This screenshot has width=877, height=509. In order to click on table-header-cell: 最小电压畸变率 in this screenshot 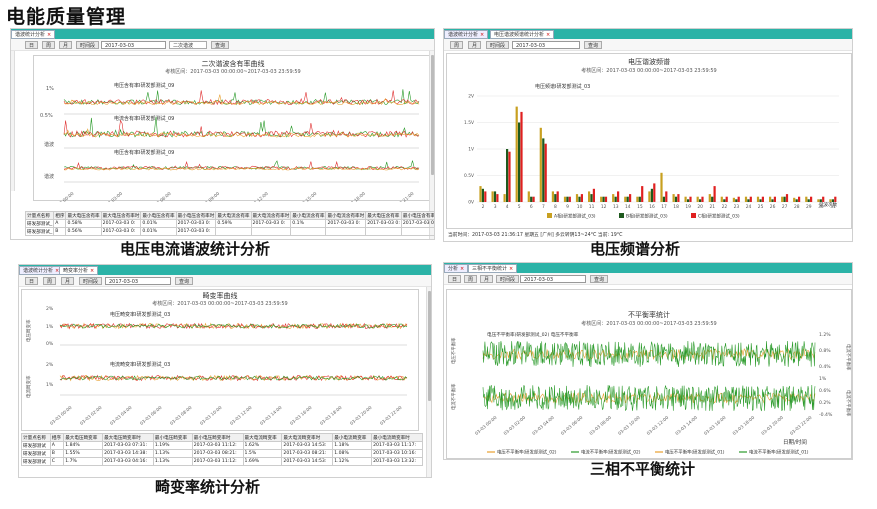, I will do `click(172, 437)`.